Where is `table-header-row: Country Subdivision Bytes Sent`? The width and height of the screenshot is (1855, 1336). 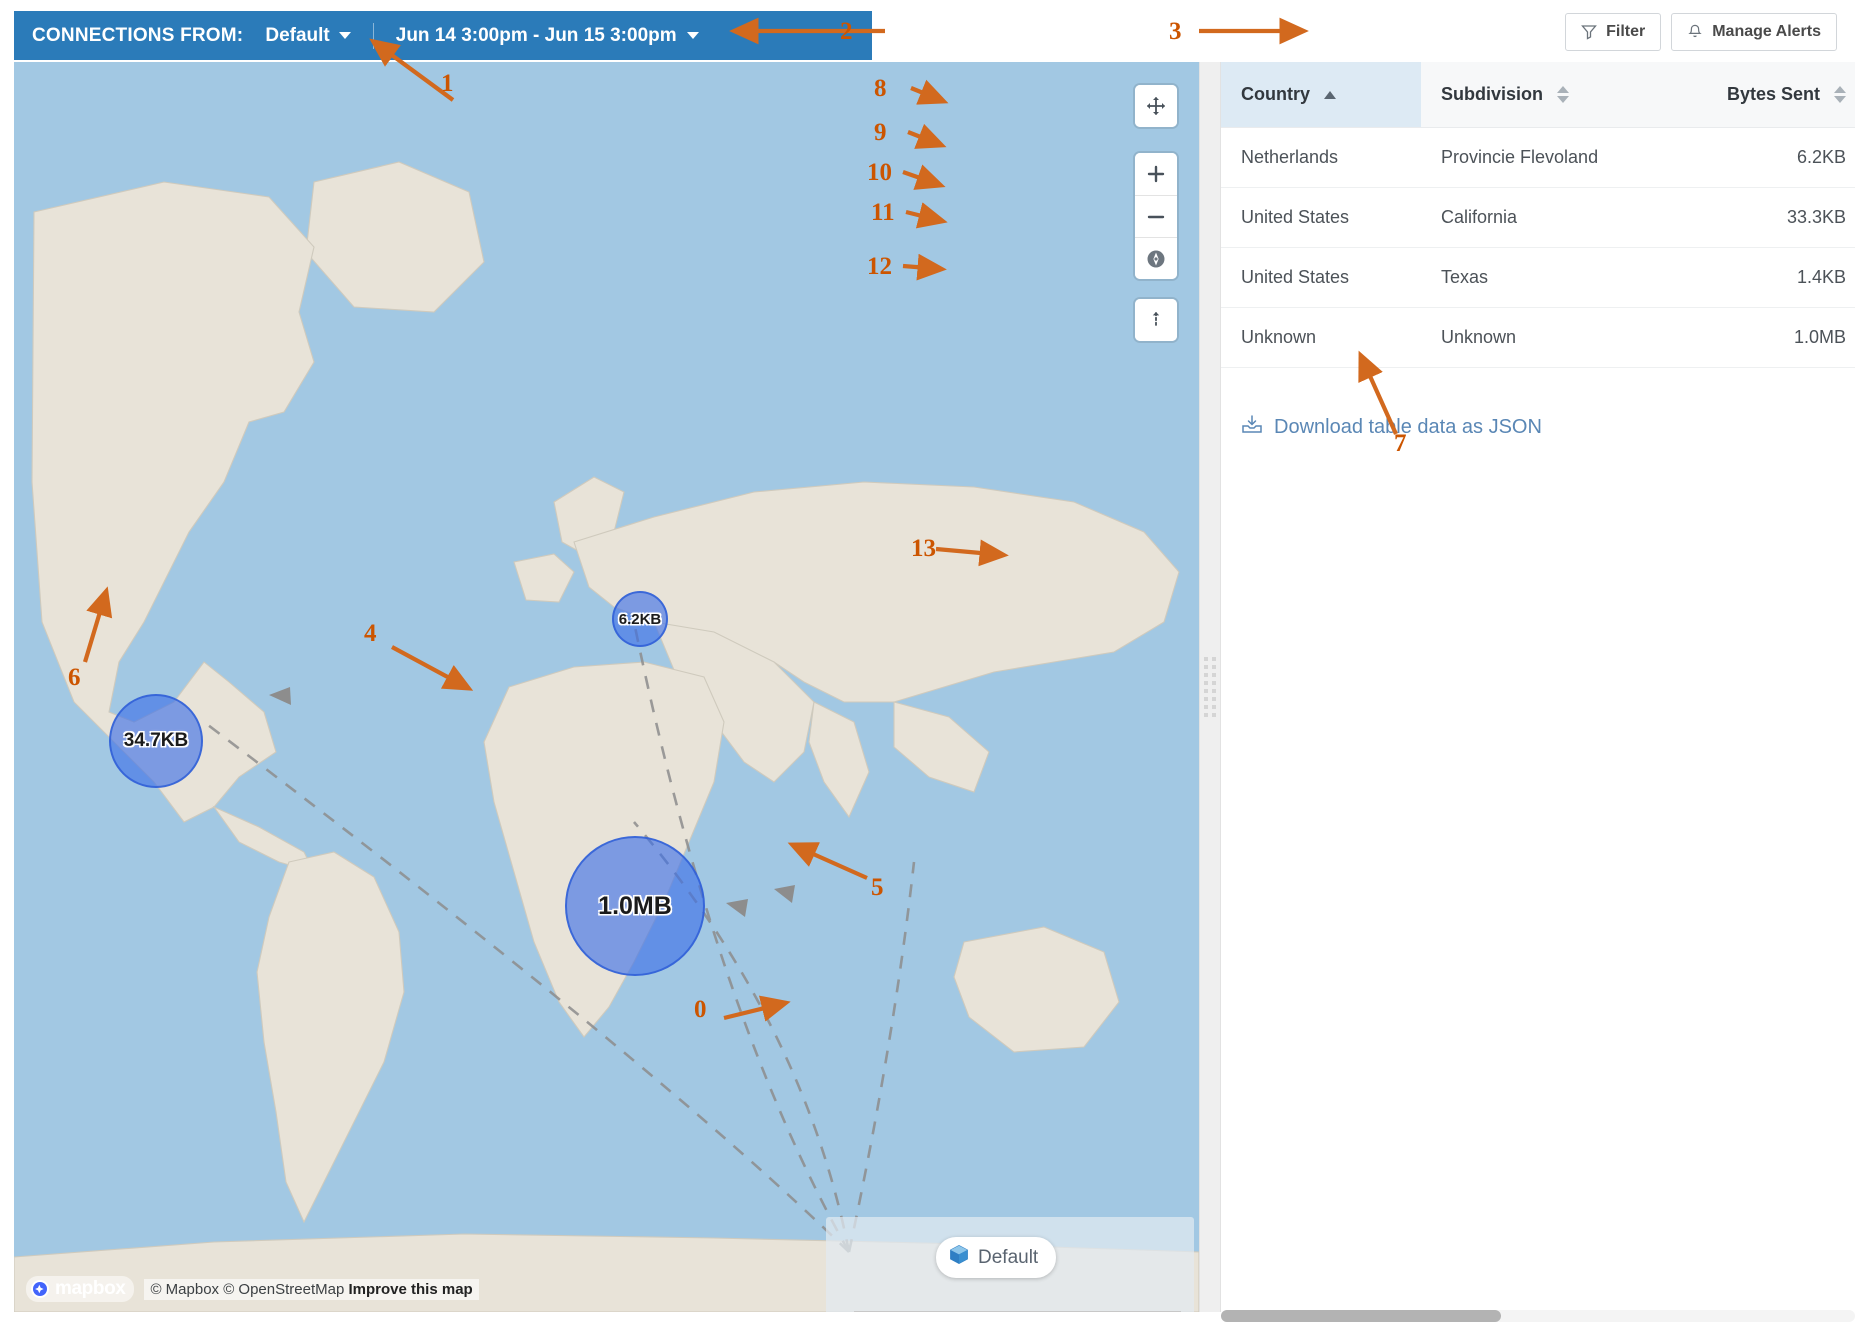 table-header-row: Country Subdivision Bytes Sent is located at coordinates (1538, 95).